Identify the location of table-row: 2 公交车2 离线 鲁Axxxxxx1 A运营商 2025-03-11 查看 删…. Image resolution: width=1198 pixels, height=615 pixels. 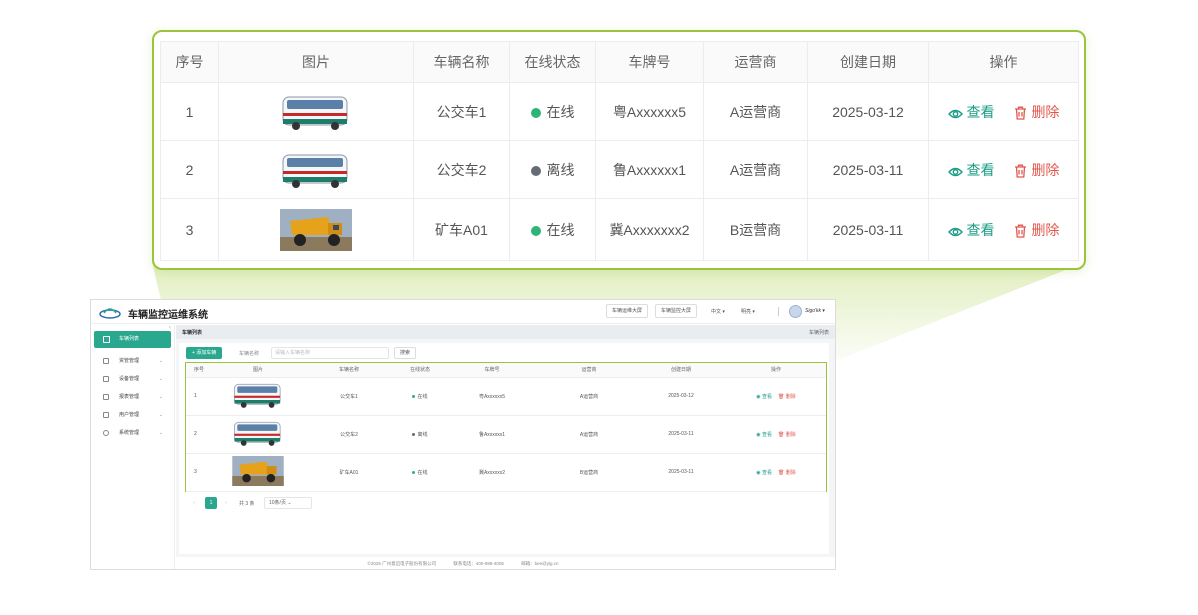
(619, 169).